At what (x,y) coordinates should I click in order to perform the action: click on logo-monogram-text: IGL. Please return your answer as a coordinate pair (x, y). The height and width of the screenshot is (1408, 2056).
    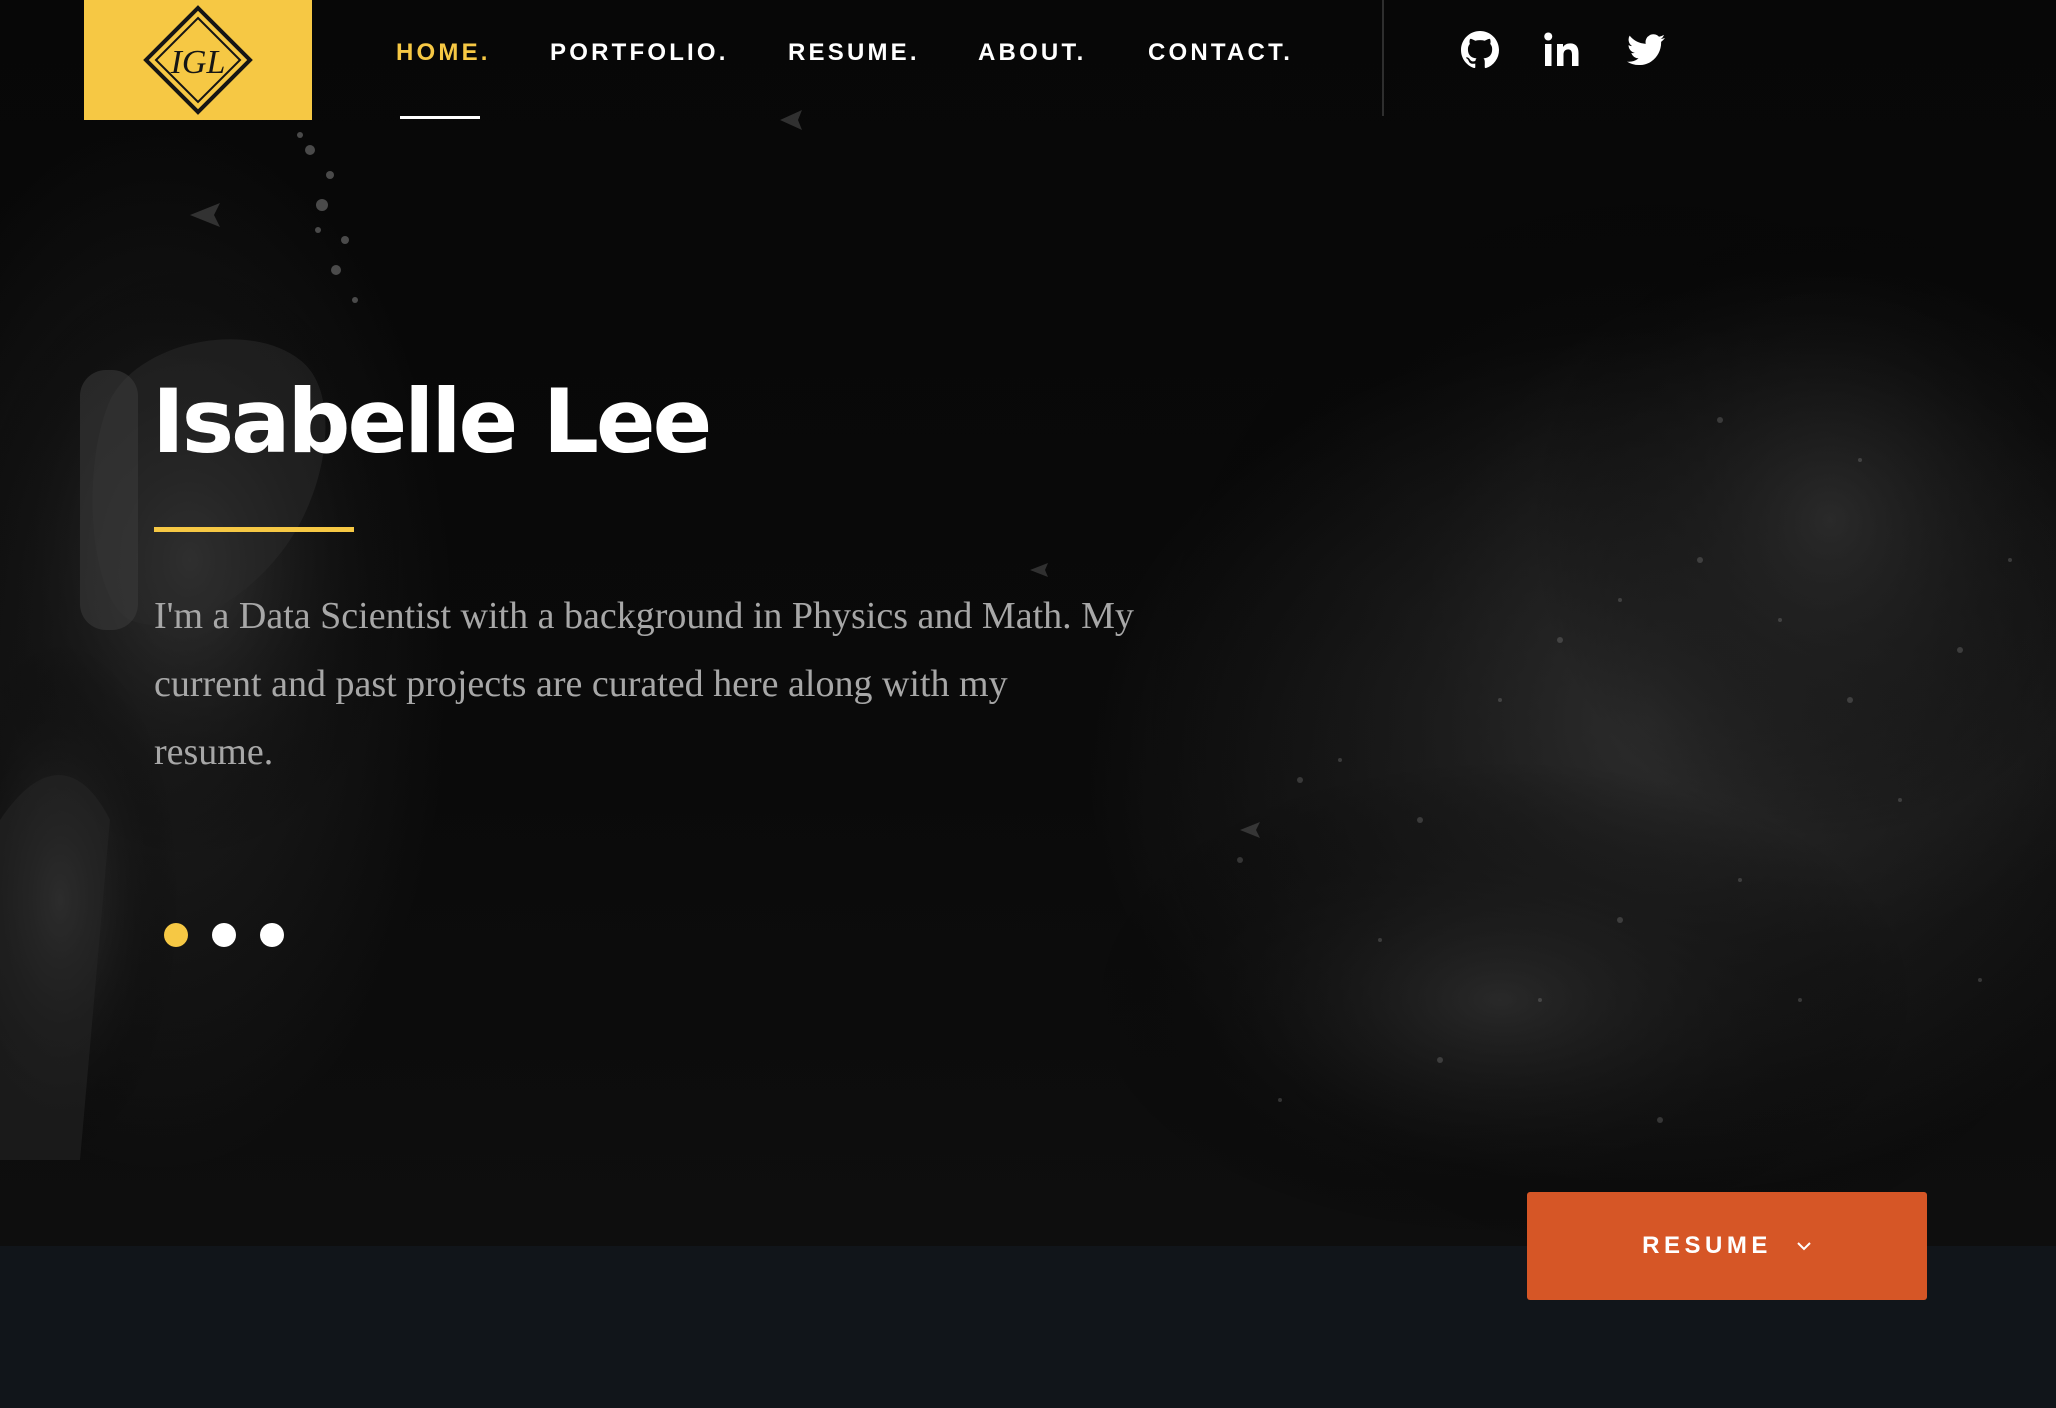
    Looking at the image, I should click on (198, 62).